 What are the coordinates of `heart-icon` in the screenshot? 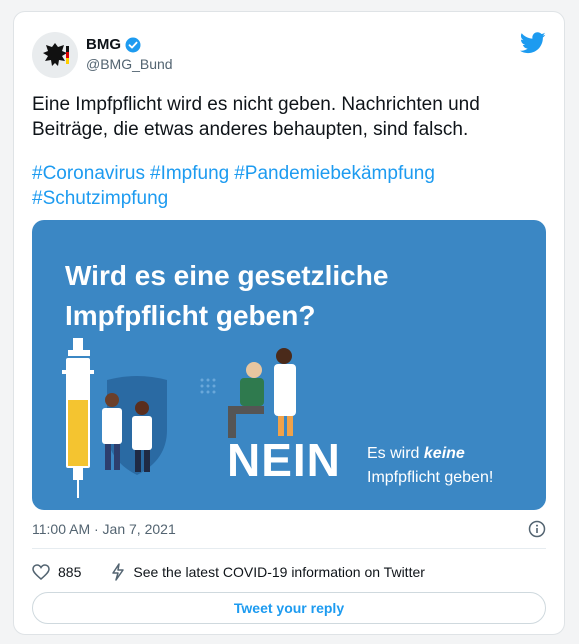 It's located at (41, 572).